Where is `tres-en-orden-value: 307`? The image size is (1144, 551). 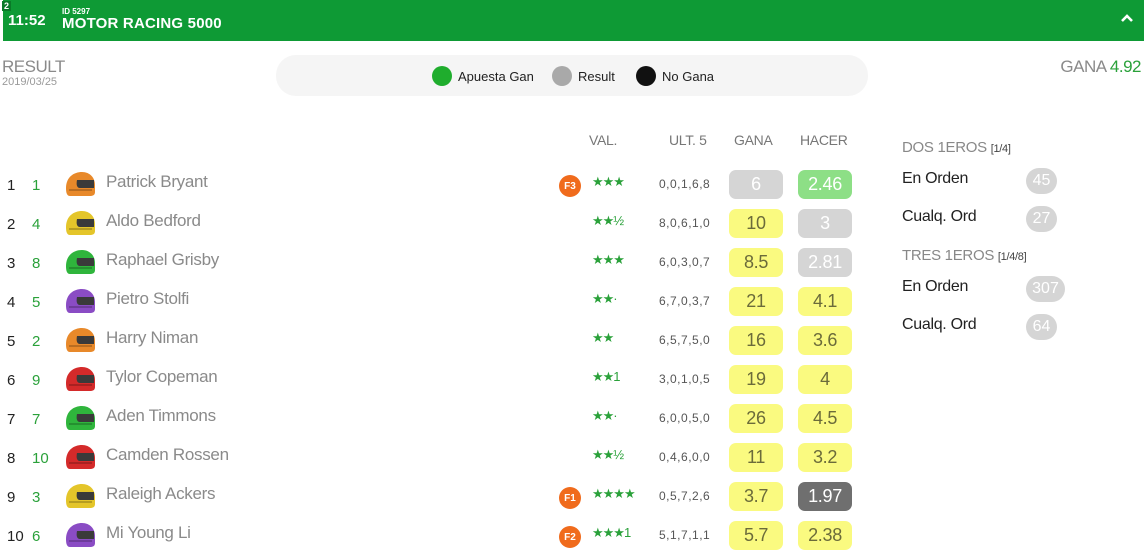
tres-en-orden-value: 307 is located at coordinates (1045, 289).